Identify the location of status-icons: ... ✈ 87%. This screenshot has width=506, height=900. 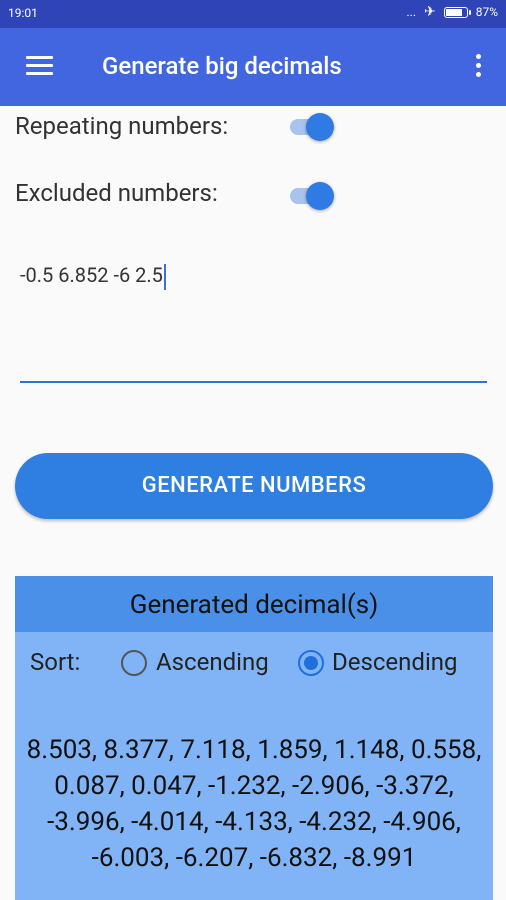
(452, 12).